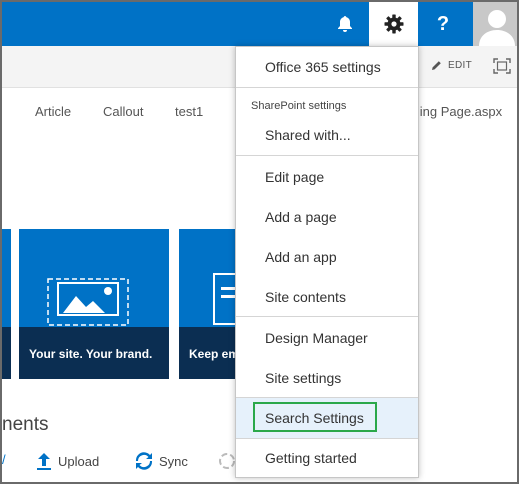 This screenshot has width=519, height=484. Describe the element at coordinates (327, 338) in the screenshot. I see `menu-item-design-manager: Design Manager` at that location.